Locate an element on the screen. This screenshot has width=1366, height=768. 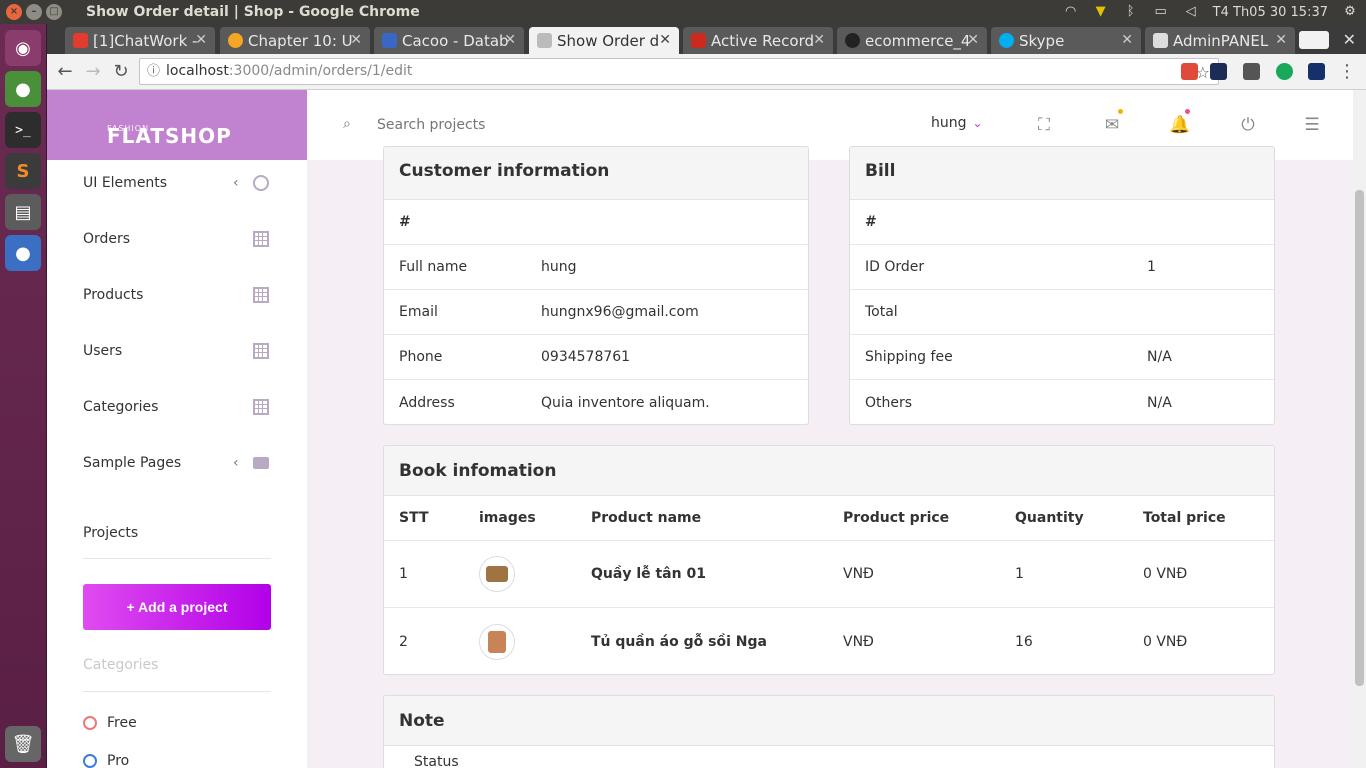
browser-tab-active: Show Order d ✕ is located at coordinates (604, 40).